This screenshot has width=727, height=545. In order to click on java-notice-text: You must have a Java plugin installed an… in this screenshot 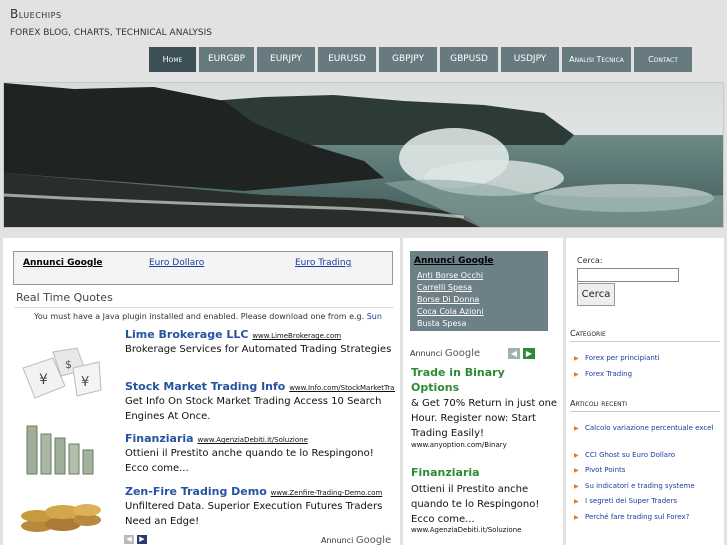, I will do `click(199, 316)`.